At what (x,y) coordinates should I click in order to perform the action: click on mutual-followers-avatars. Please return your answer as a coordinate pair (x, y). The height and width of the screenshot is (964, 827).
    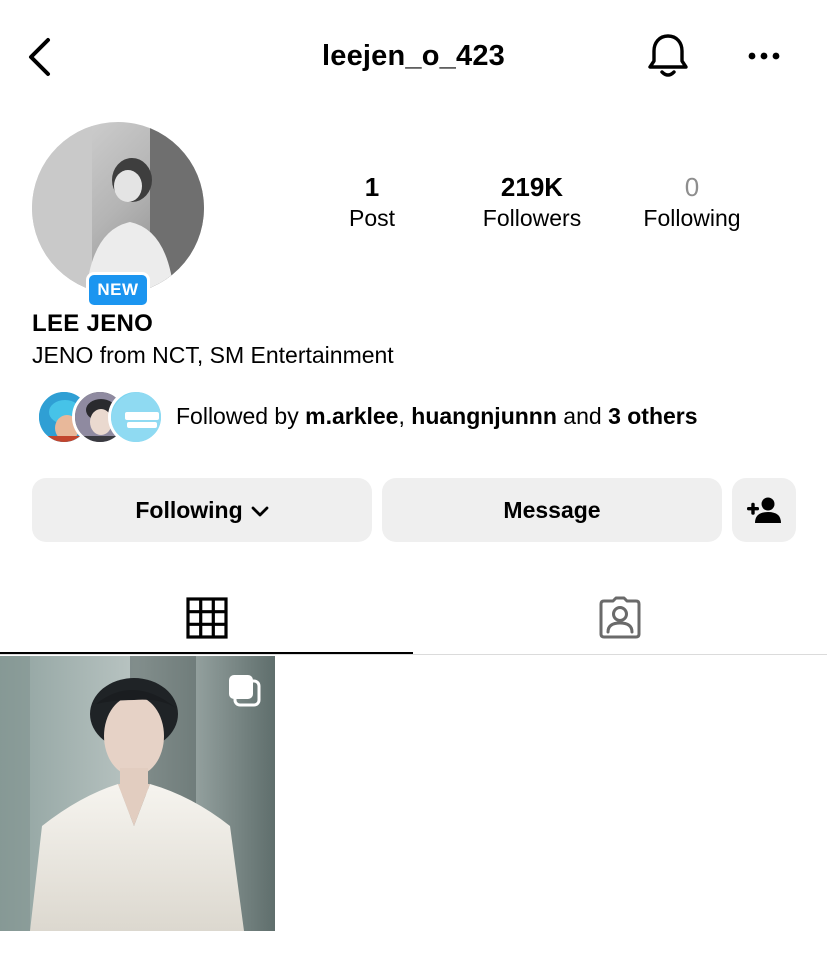
    Looking at the image, I should click on (100, 417).